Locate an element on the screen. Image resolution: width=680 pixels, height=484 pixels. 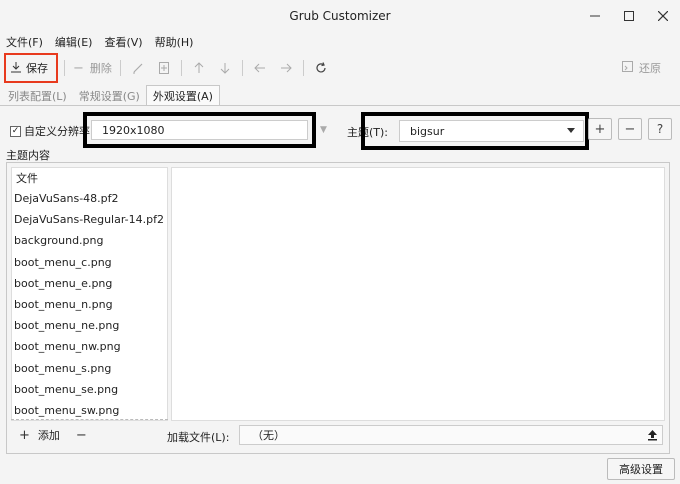
save-button: 保存 is located at coordinates (31, 68).